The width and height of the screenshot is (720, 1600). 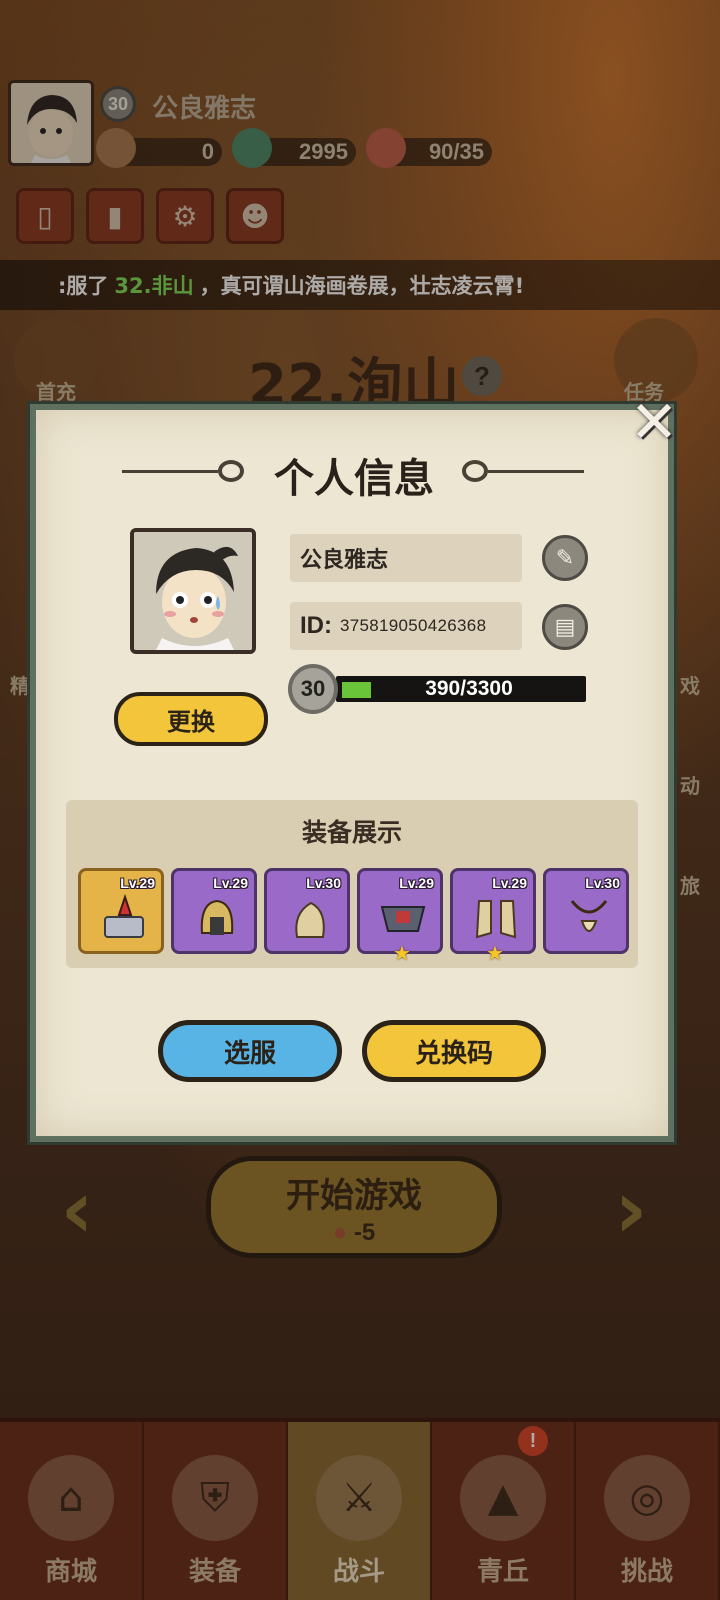 What do you see at coordinates (231, 471) in the screenshot?
I see `title-ornament-left` at bounding box center [231, 471].